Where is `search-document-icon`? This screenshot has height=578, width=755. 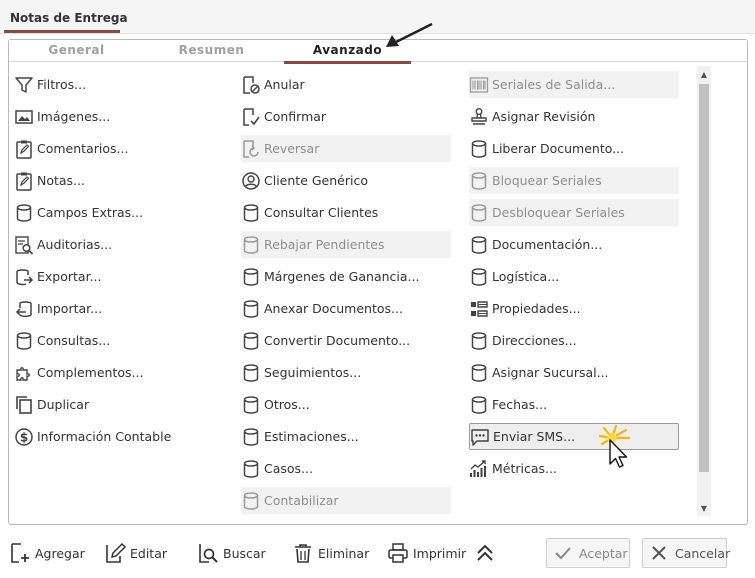 search-document-icon is located at coordinates (208, 553).